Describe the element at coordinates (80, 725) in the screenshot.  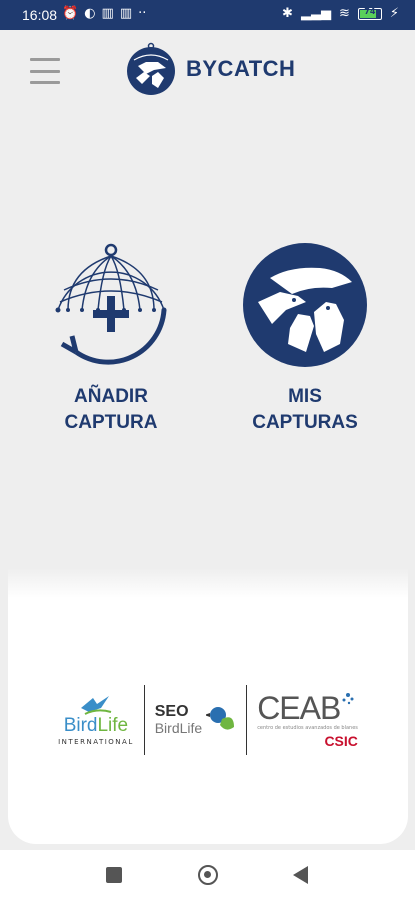
I see `birdlife-name-part1: Bird` at that location.